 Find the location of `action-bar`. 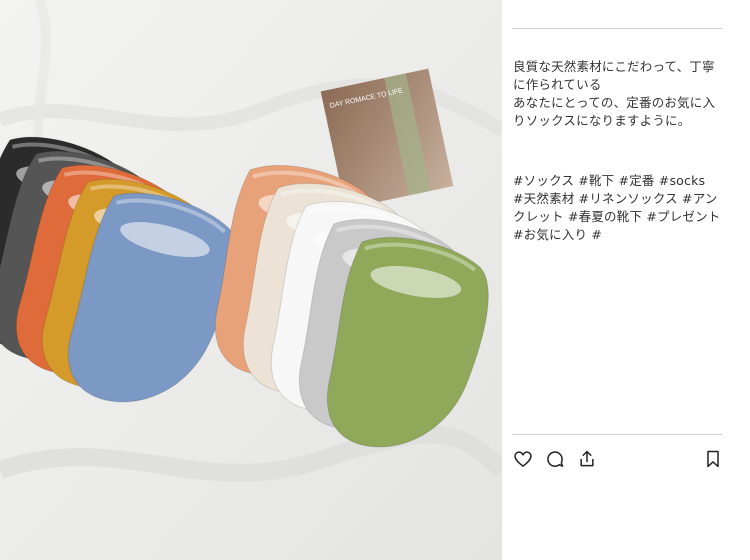

action-bar is located at coordinates (618, 460).